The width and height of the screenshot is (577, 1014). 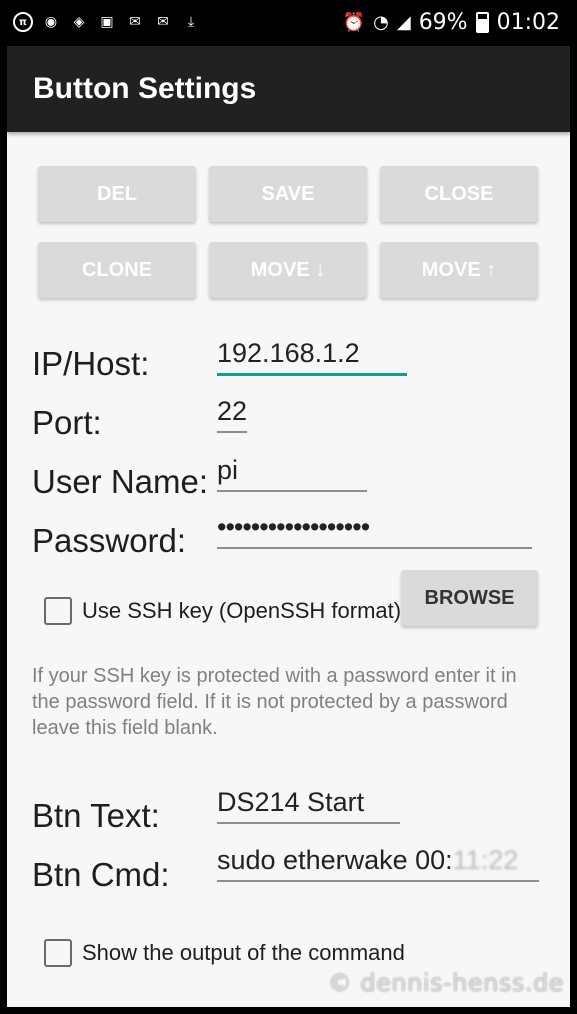 I want to click on battery-icon, so click(x=482, y=22).